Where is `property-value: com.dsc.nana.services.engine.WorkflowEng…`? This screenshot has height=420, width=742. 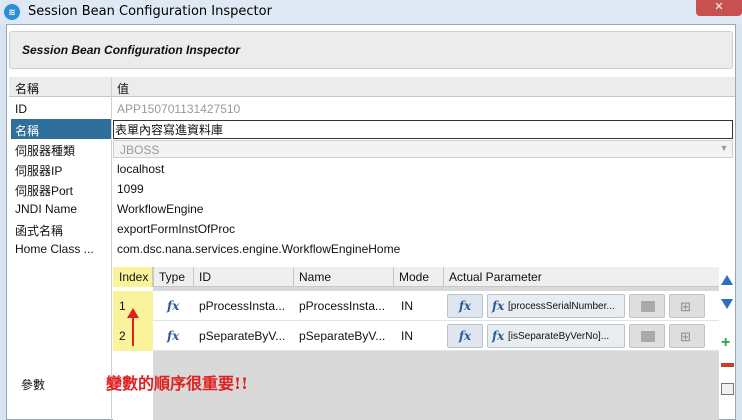
property-value: com.dsc.nana.services.engine.WorkflowEng… is located at coordinates (259, 249).